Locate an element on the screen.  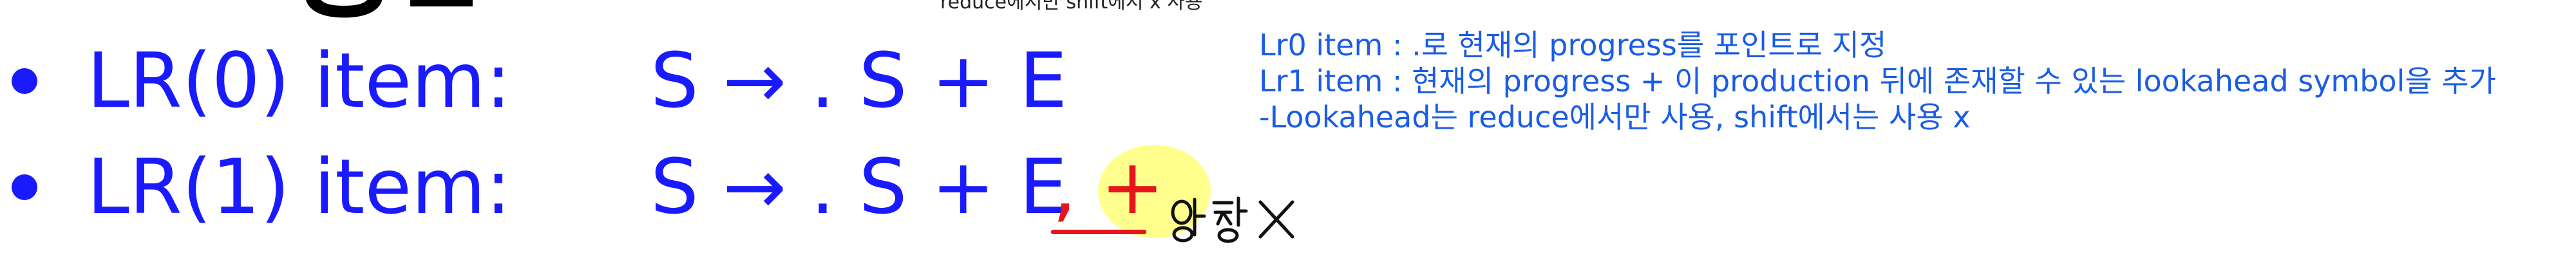
lr1-item-label: LR(1) item: is located at coordinates (299, 187).